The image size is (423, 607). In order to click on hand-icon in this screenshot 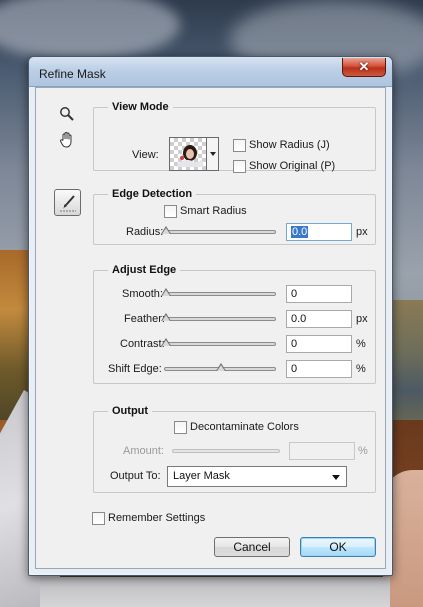, I will do `click(66, 140)`.